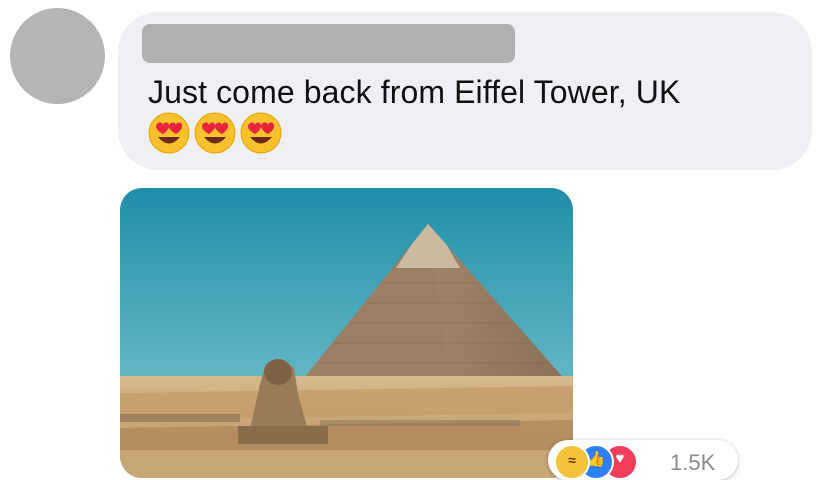 The image size is (830, 480). What do you see at coordinates (57, 56) in the screenshot?
I see `avatar` at bounding box center [57, 56].